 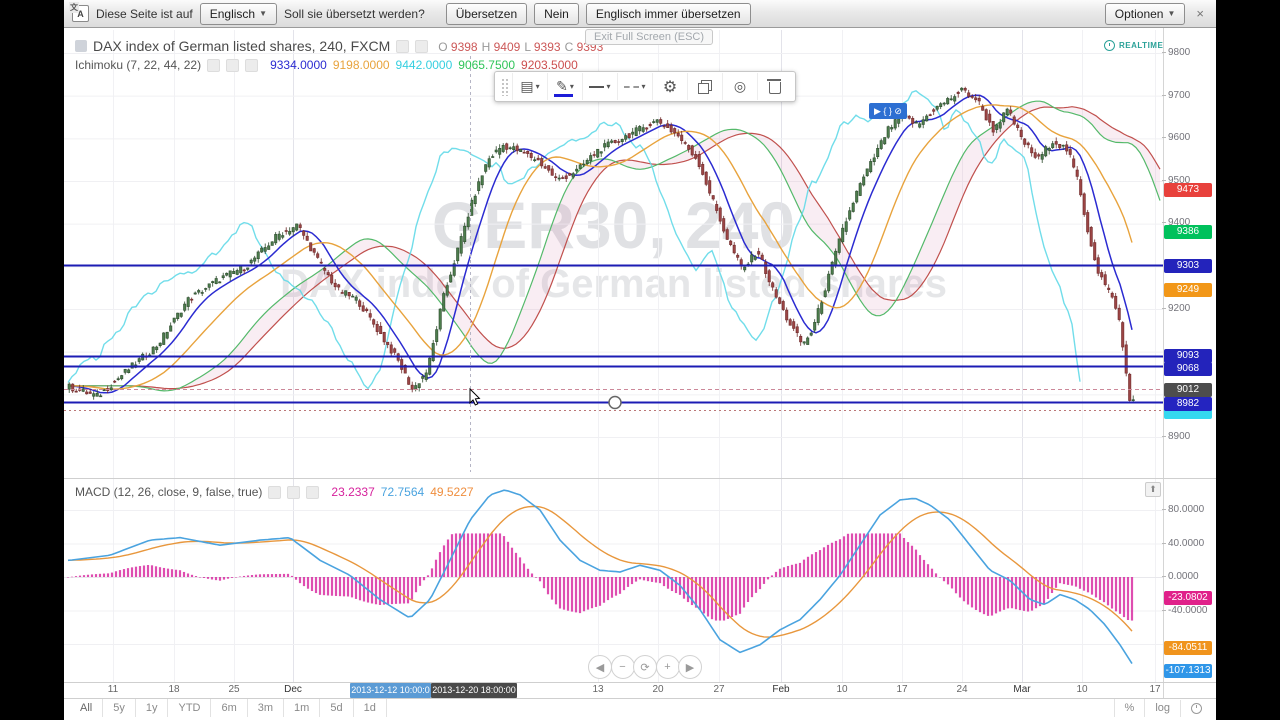 I want to click on range-button-1d: 1d, so click(x=370, y=708).